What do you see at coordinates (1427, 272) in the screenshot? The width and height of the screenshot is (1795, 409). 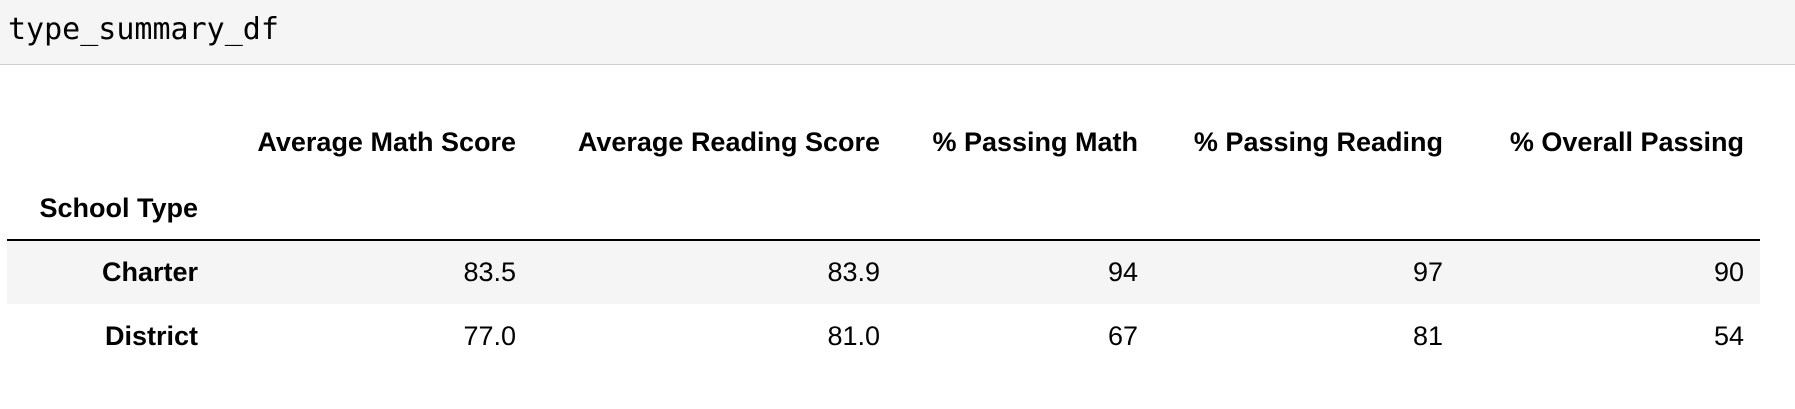 I see `table-cell: 97` at bounding box center [1427, 272].